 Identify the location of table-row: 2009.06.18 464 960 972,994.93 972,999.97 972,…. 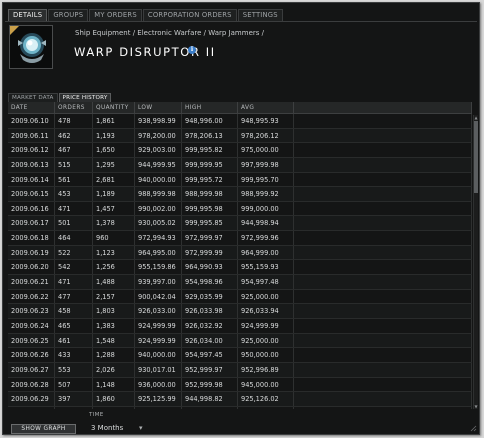
(240, 238).